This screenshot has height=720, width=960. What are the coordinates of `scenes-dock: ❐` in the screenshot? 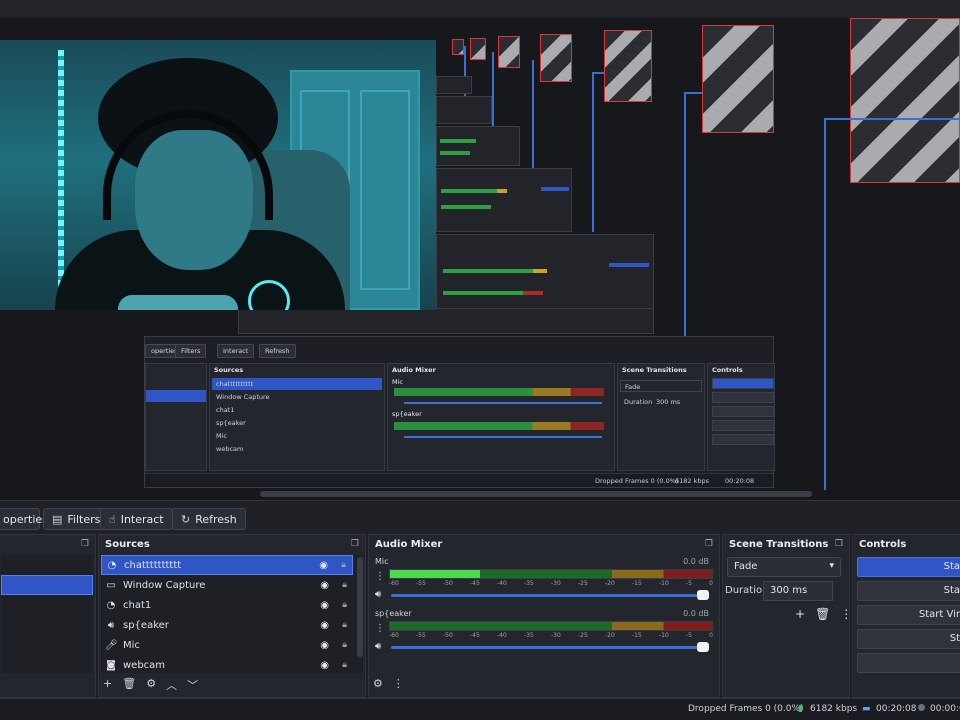 It's located at (48, 616).